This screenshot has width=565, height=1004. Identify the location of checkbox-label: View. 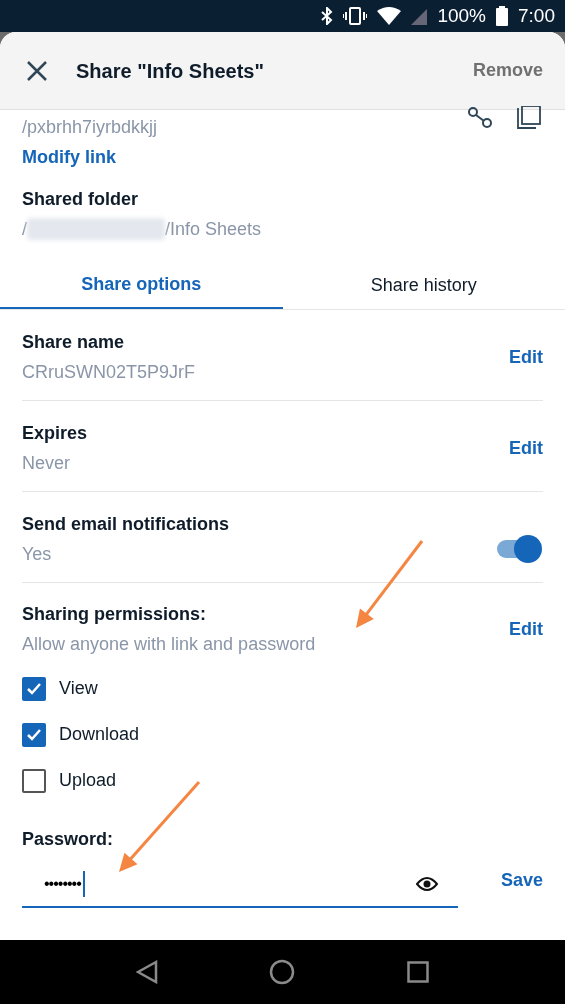
(78, 688).